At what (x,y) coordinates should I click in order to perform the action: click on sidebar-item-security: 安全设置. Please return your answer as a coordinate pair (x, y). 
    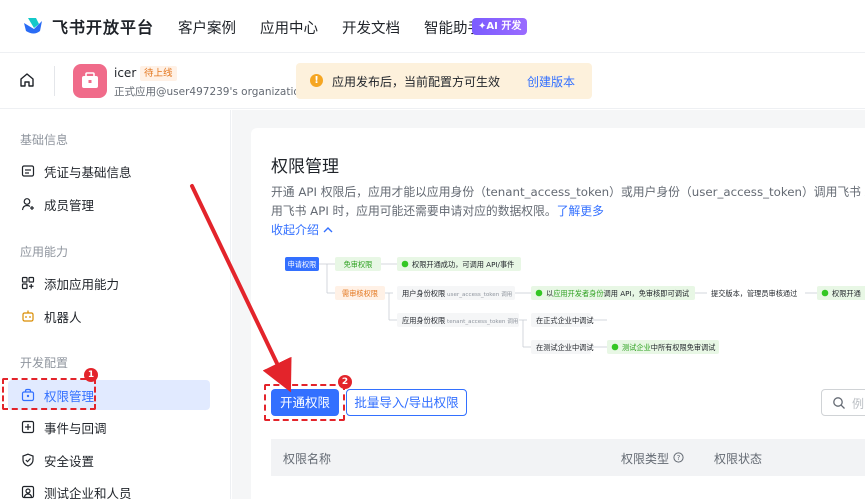
    Looking at the image, I should click on (115, 460).